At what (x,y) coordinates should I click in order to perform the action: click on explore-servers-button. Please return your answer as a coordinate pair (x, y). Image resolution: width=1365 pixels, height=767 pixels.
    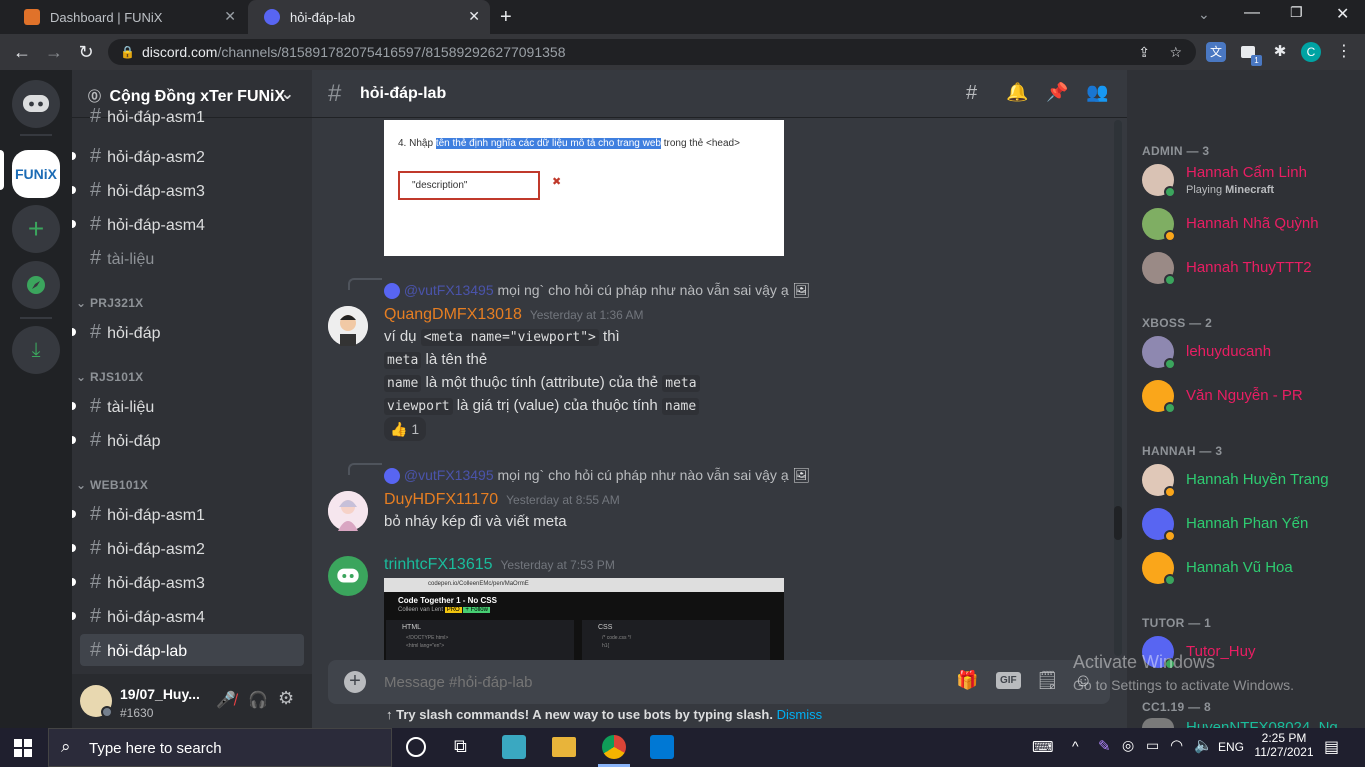
    Looking at the image, I should click on (36, 285).